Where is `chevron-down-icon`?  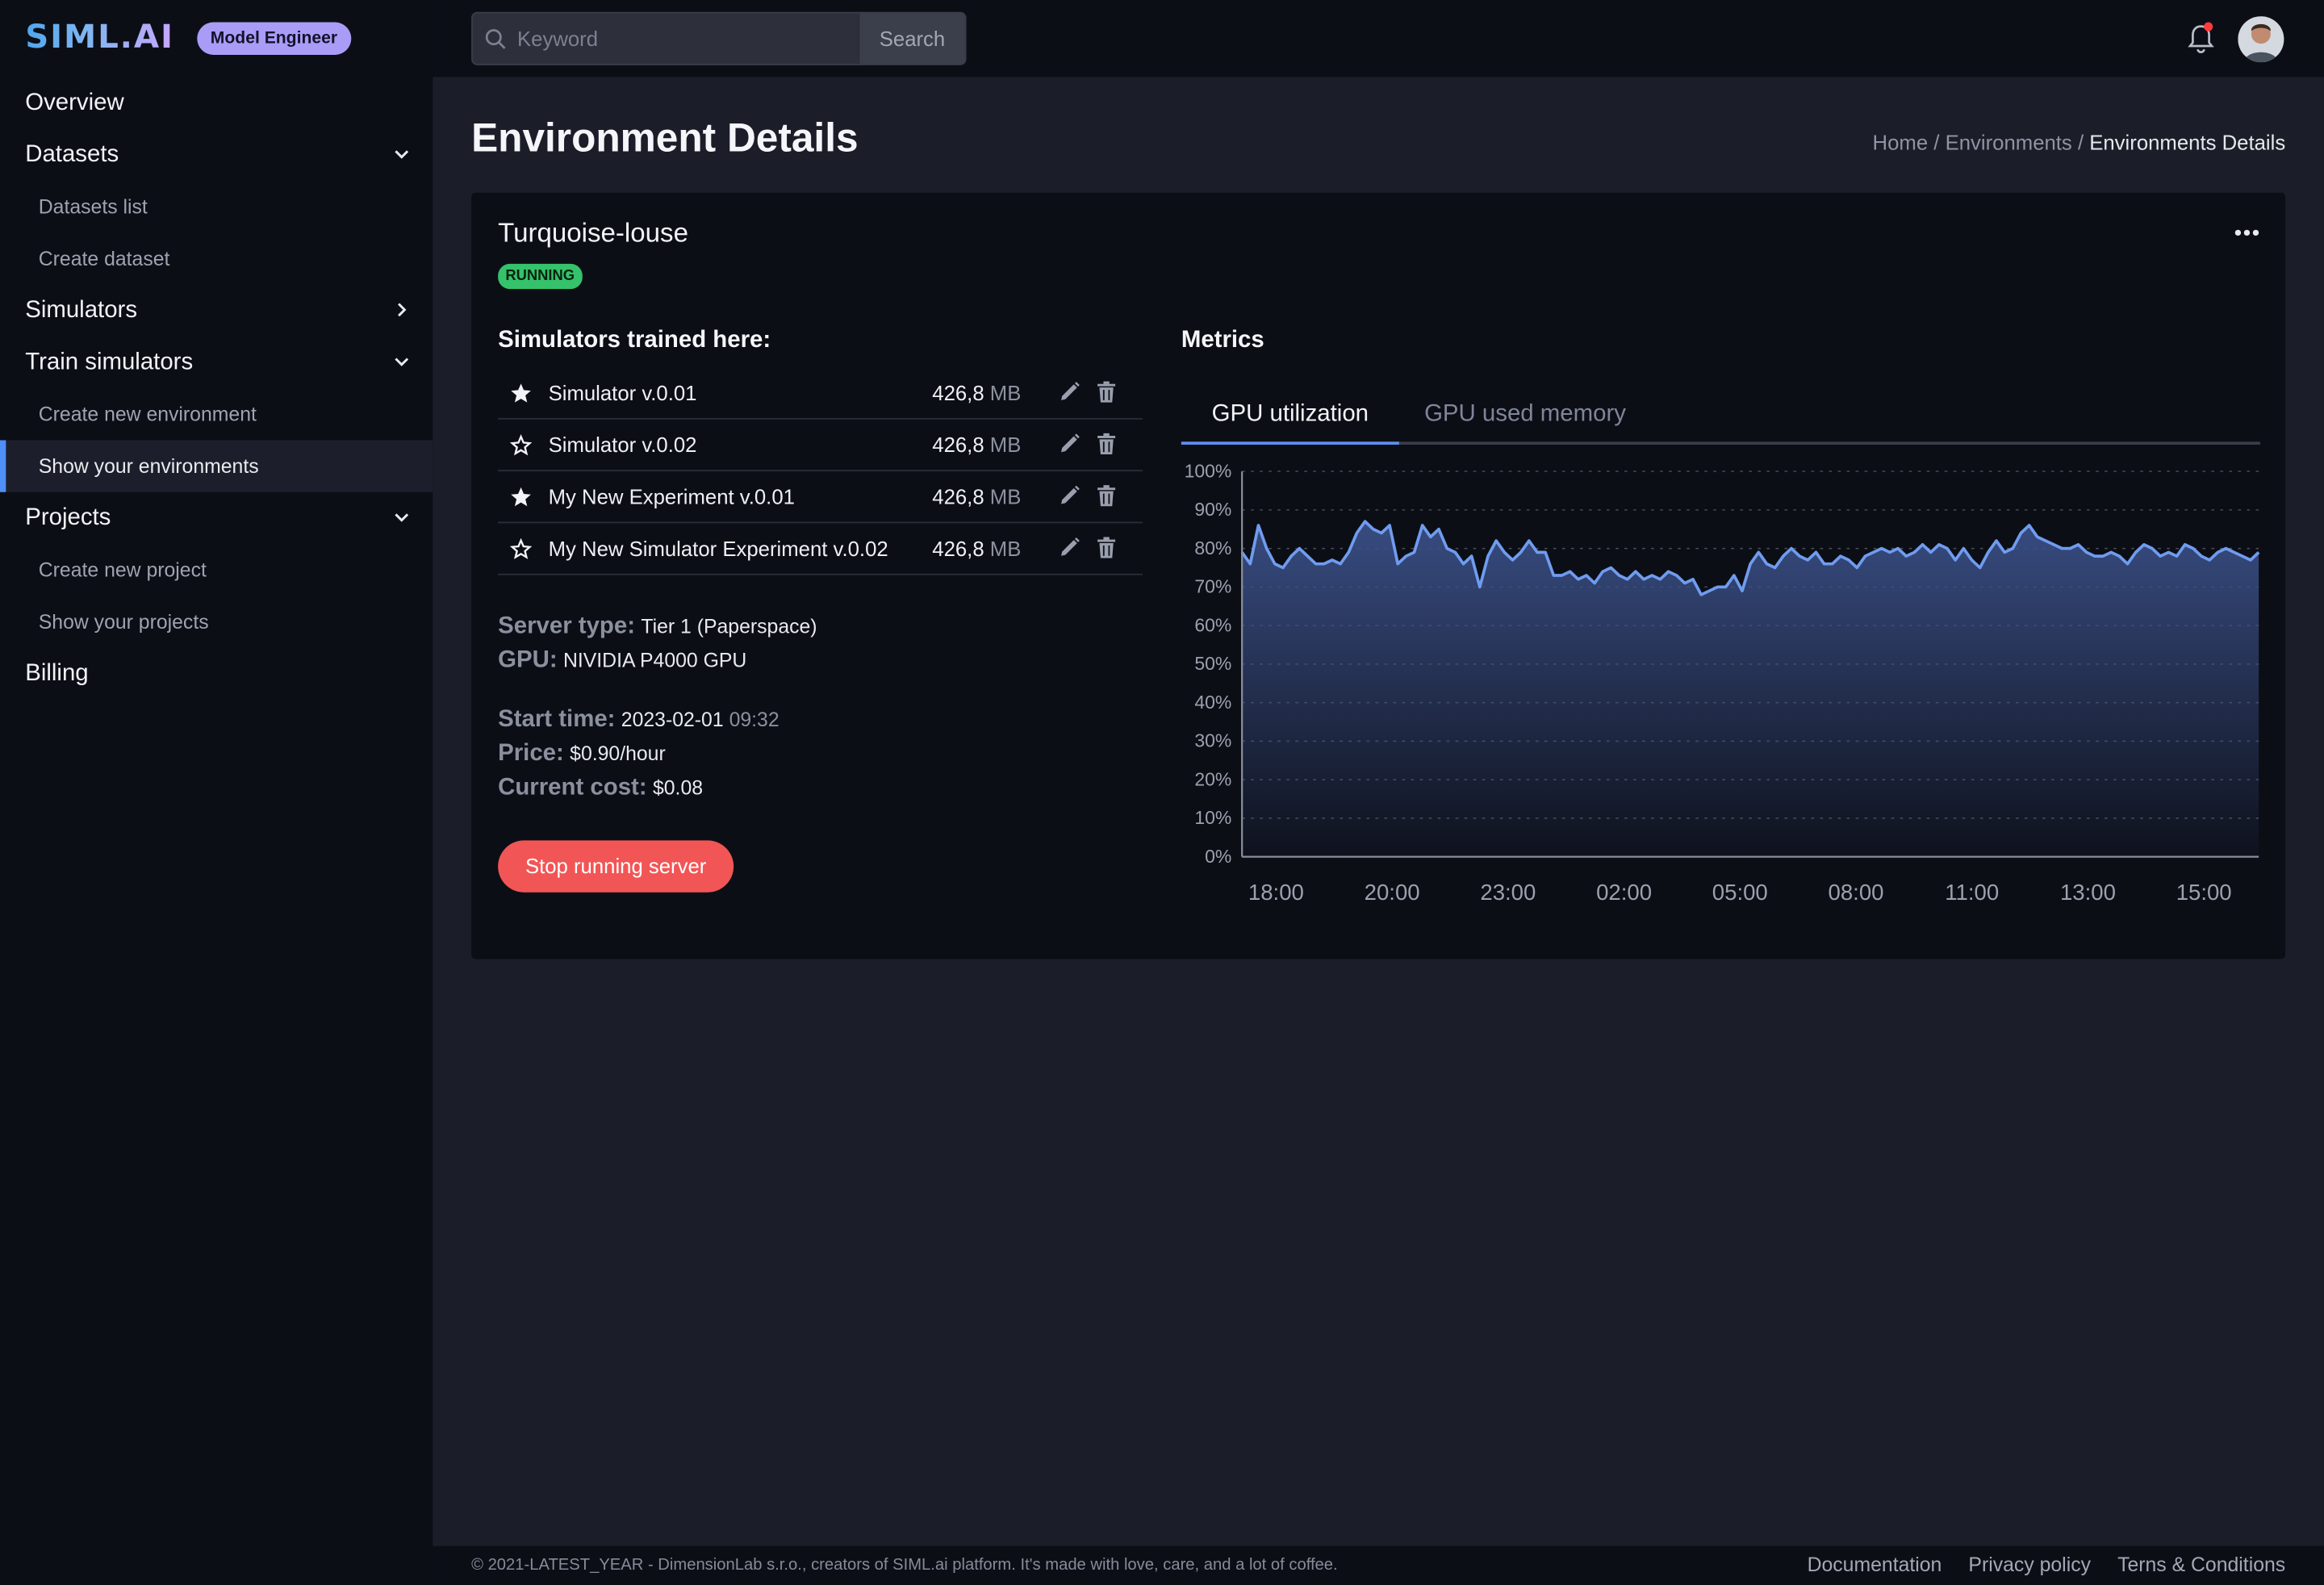
chevron-down-icon is located at coordinates (402, 362).